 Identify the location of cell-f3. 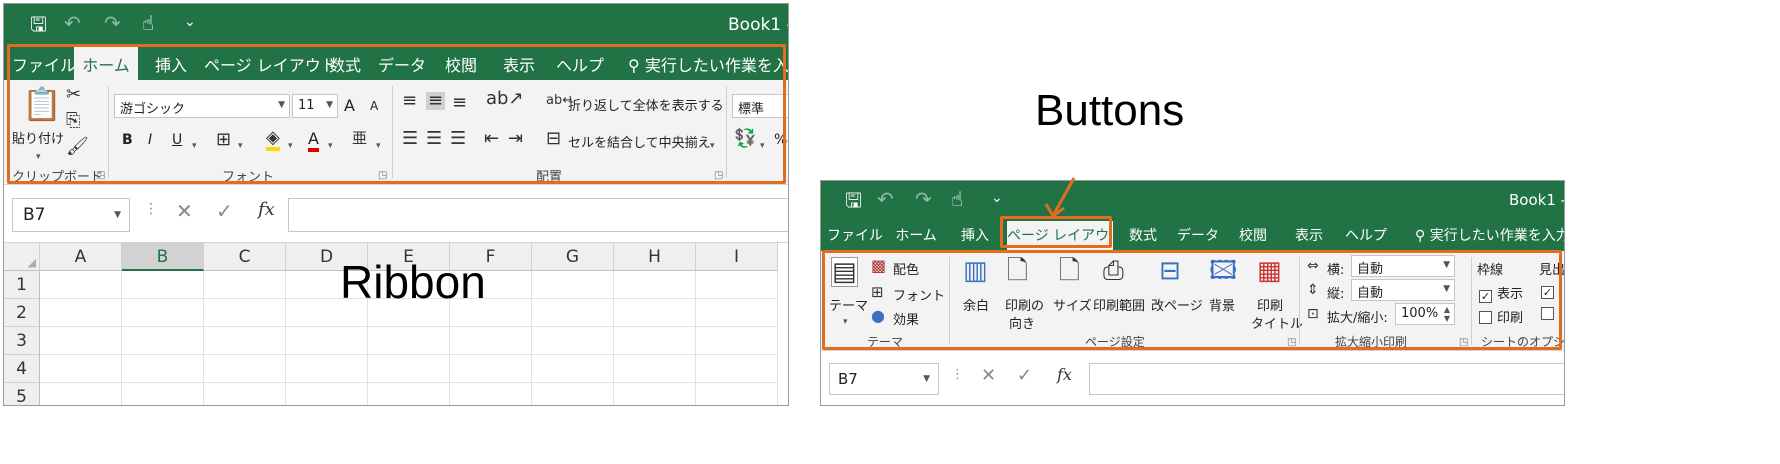
(491, 341).